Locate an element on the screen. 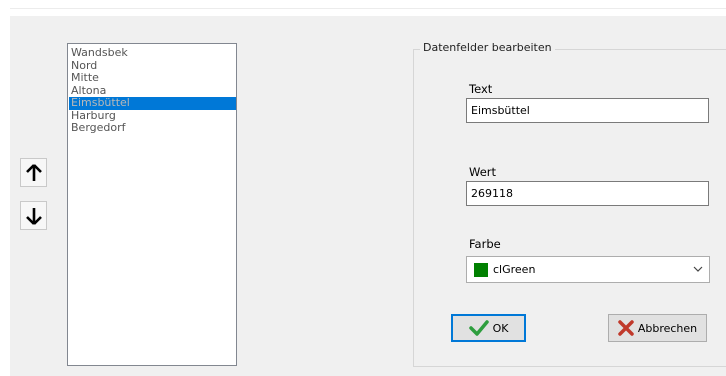 This screenshot has width=726, height=376. color-swatch is located at coordinates (481, 269).